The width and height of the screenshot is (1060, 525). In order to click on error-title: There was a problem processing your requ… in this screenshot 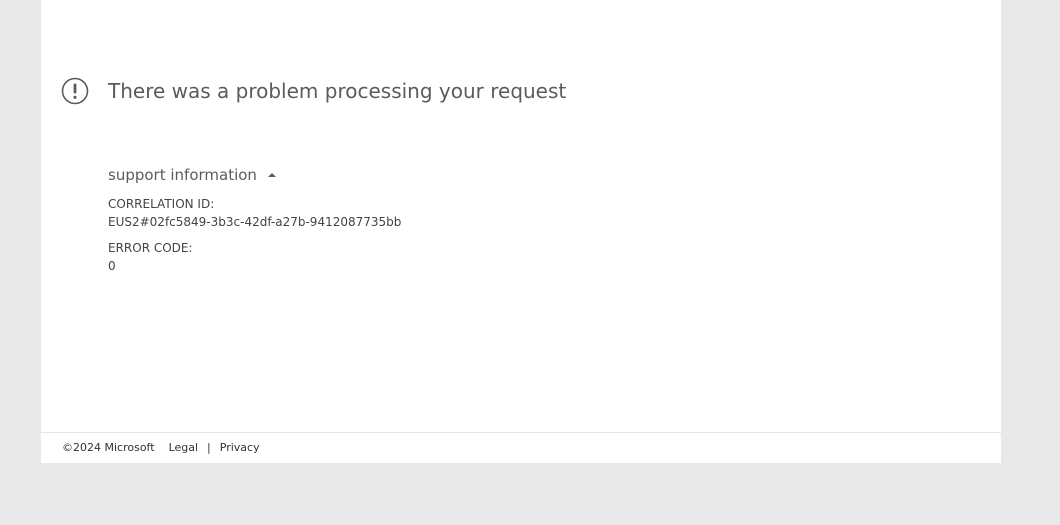, I will do `click(337, 91)`.